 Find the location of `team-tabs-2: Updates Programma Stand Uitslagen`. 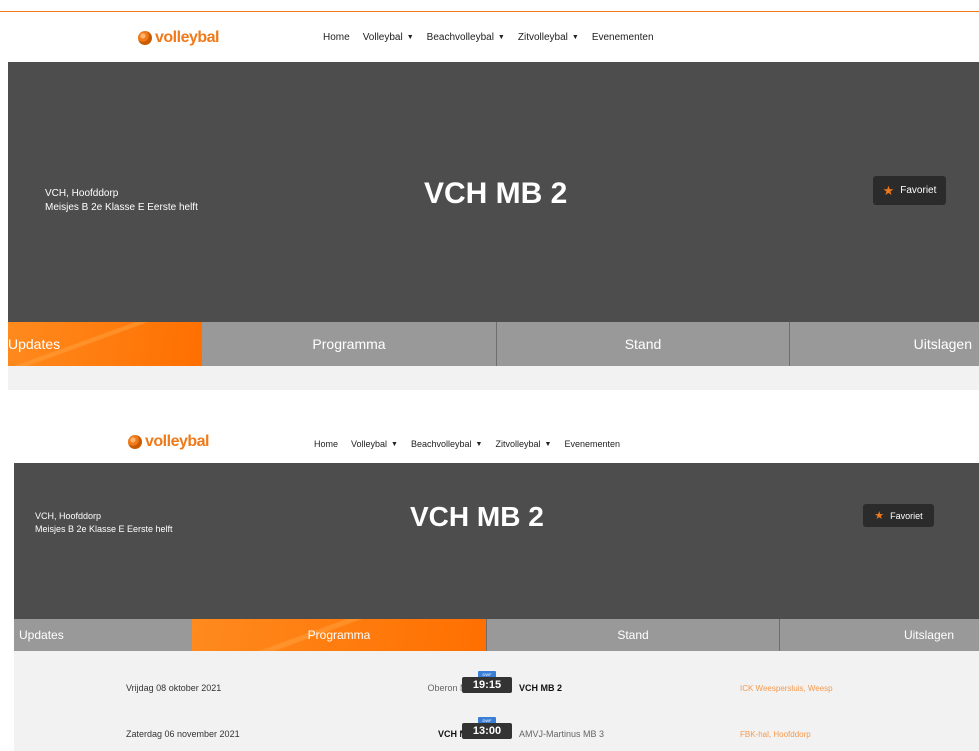

team-tabs-2: Updates Programma Stand Uitslagen is located at coordinates (496, 635).